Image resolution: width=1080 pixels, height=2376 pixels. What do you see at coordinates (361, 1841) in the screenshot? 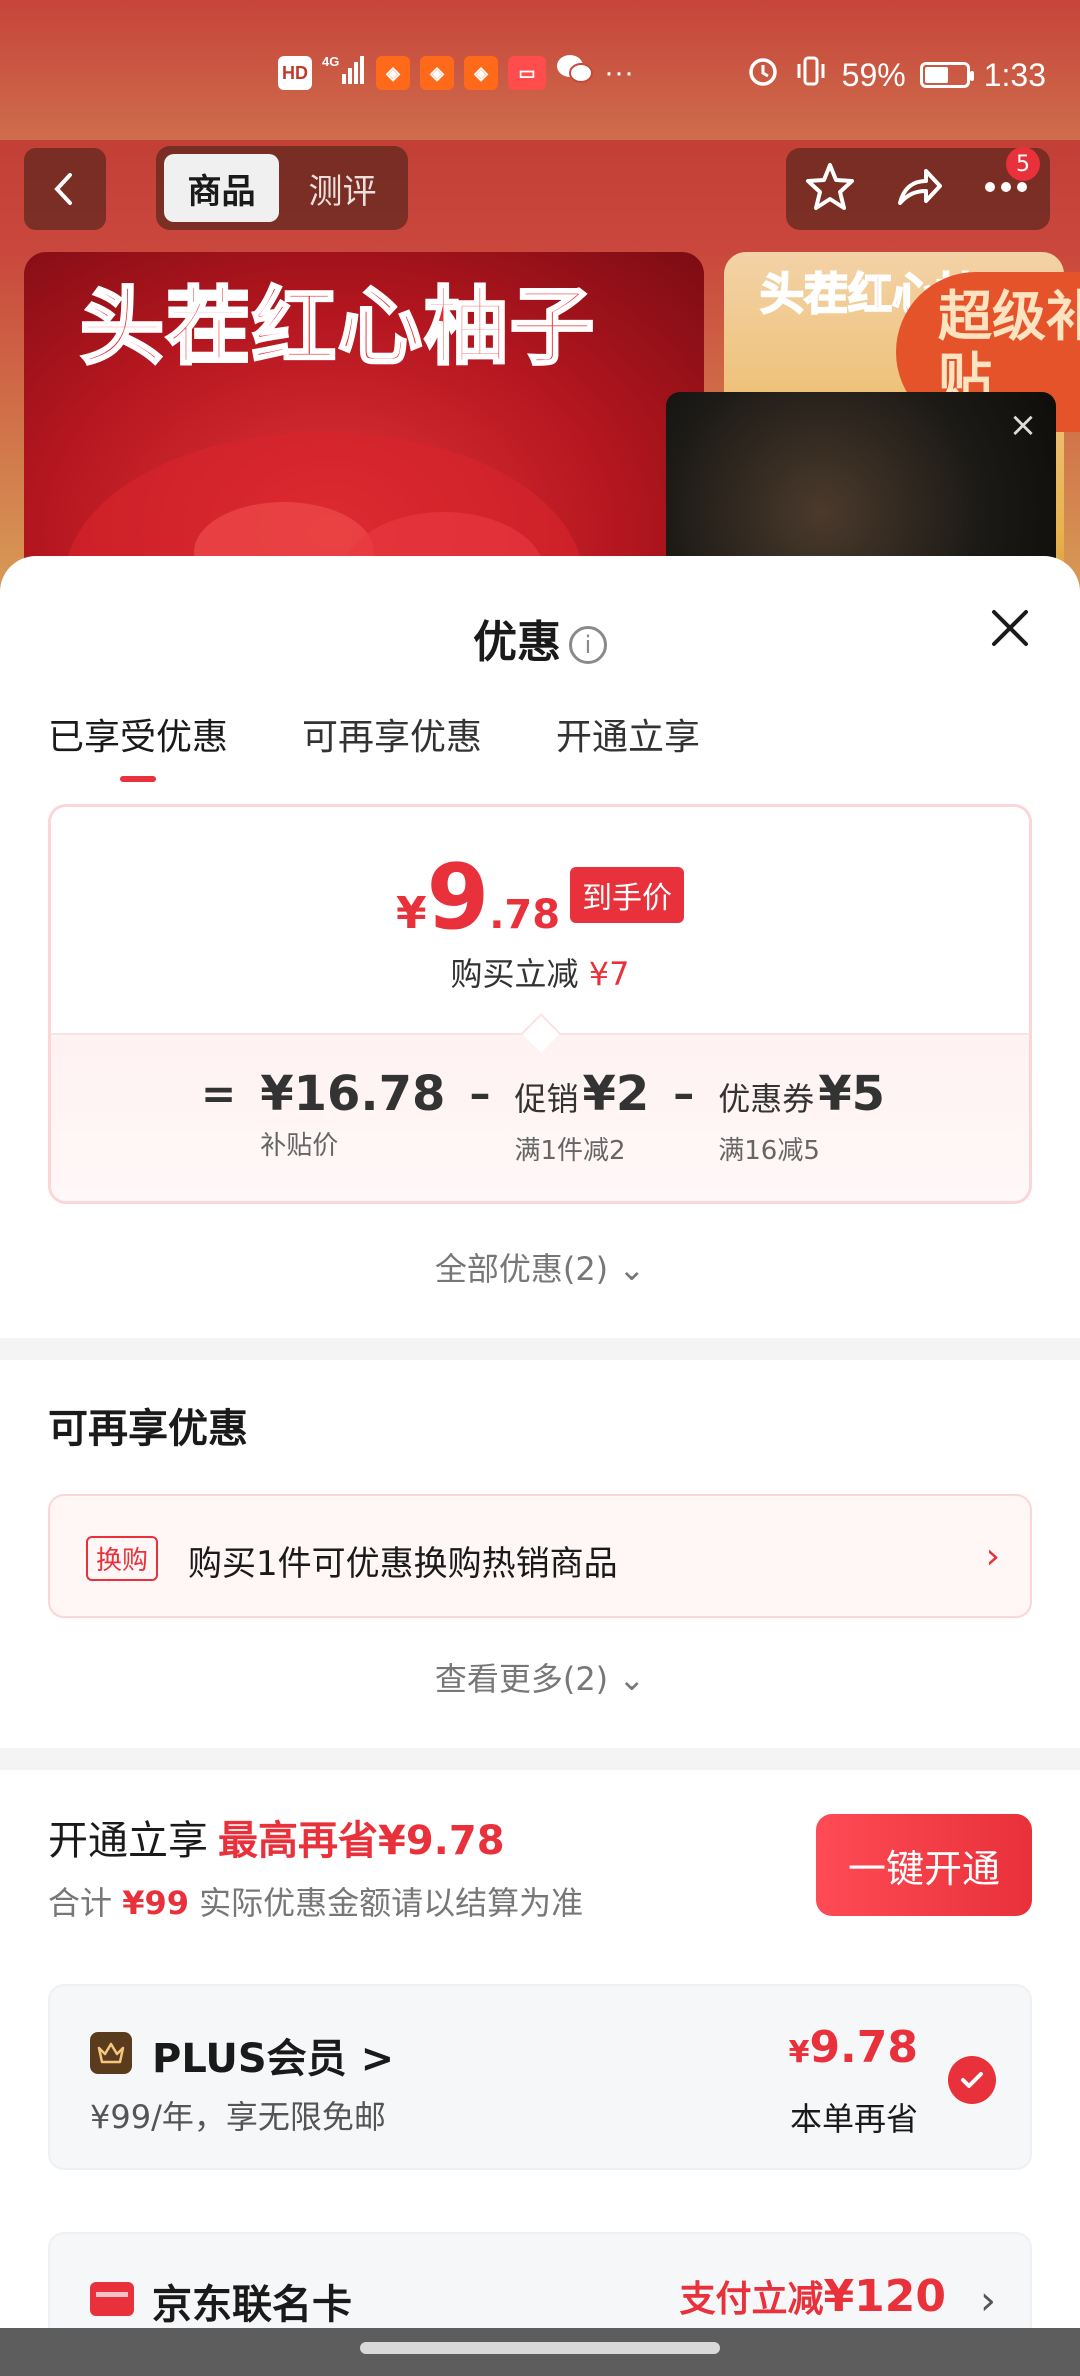
I see `activate-title-highlight: 最高再省¥9.78` at bounding box center [361, 1841].